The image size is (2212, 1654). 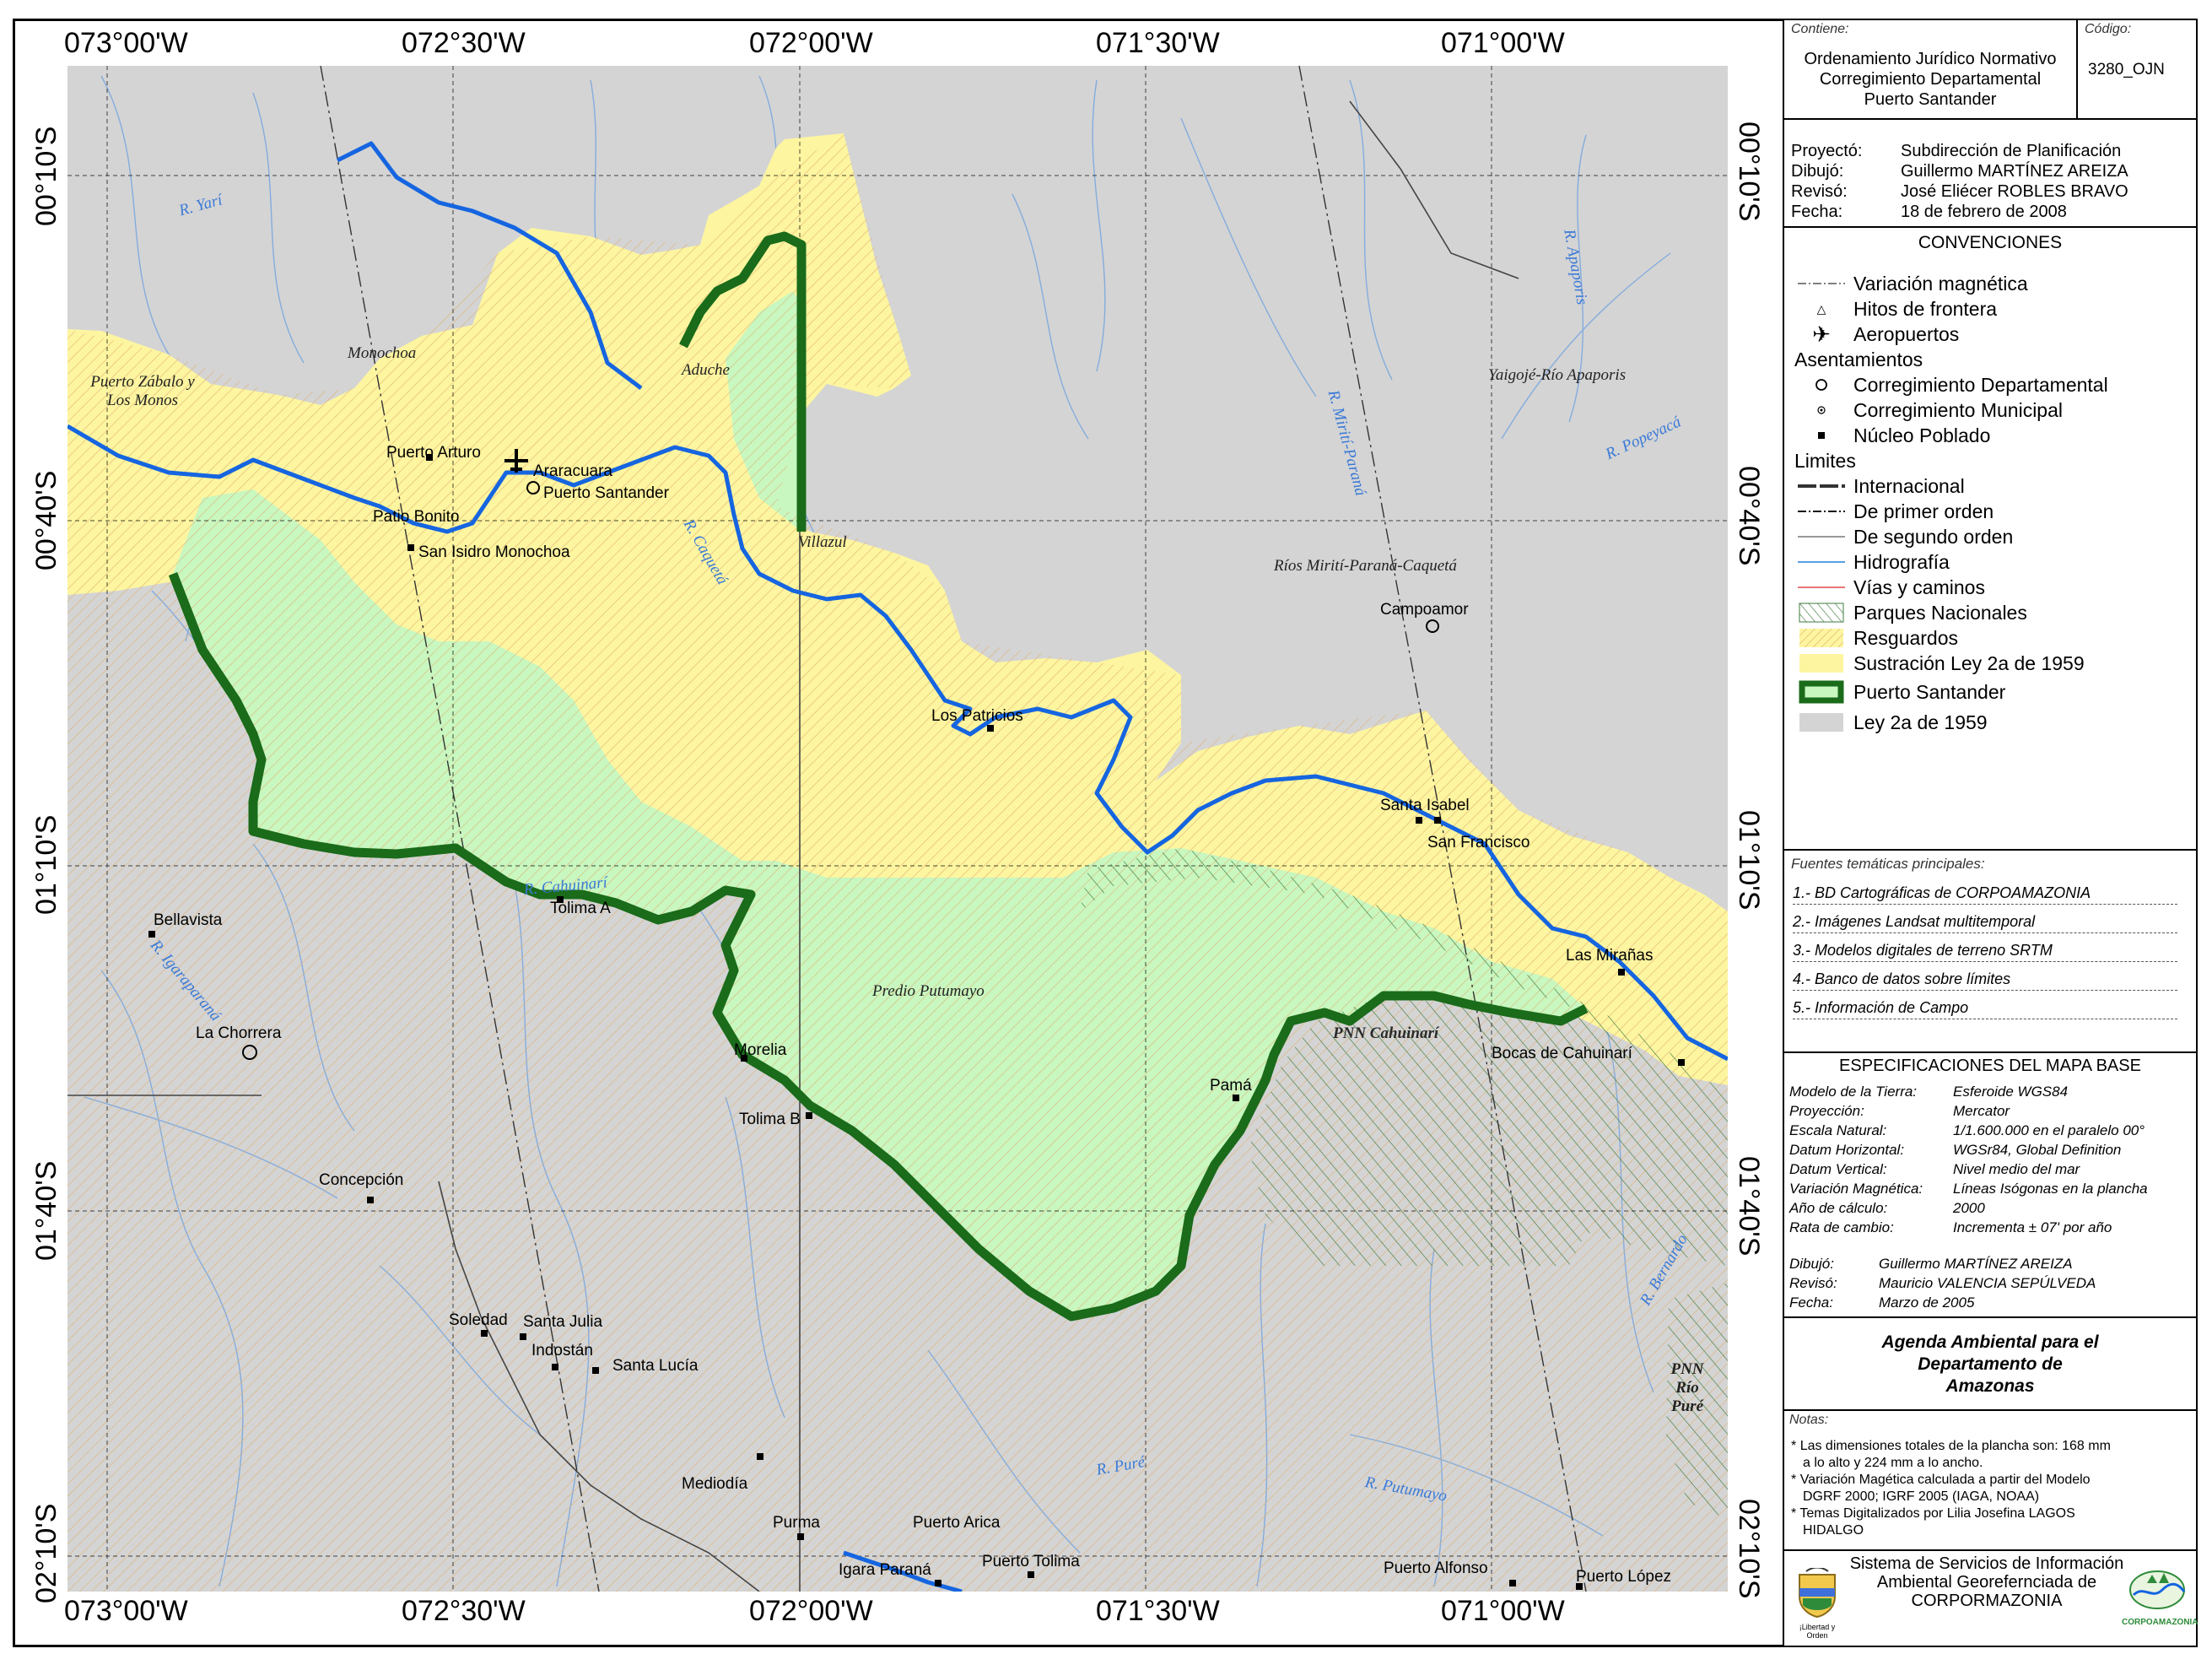 What do you see at coordinates (46, 520) in the screenshot?
I see `left-lat-label-2: 00°40'S` at bounding box center [46, 520].